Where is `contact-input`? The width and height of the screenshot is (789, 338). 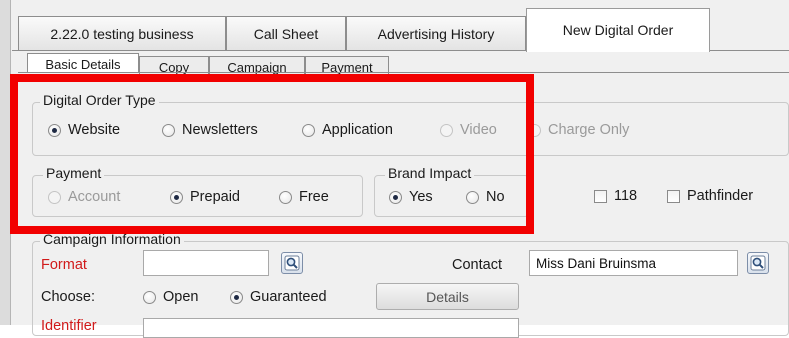
contact-input is located at coordinates (633, 263).